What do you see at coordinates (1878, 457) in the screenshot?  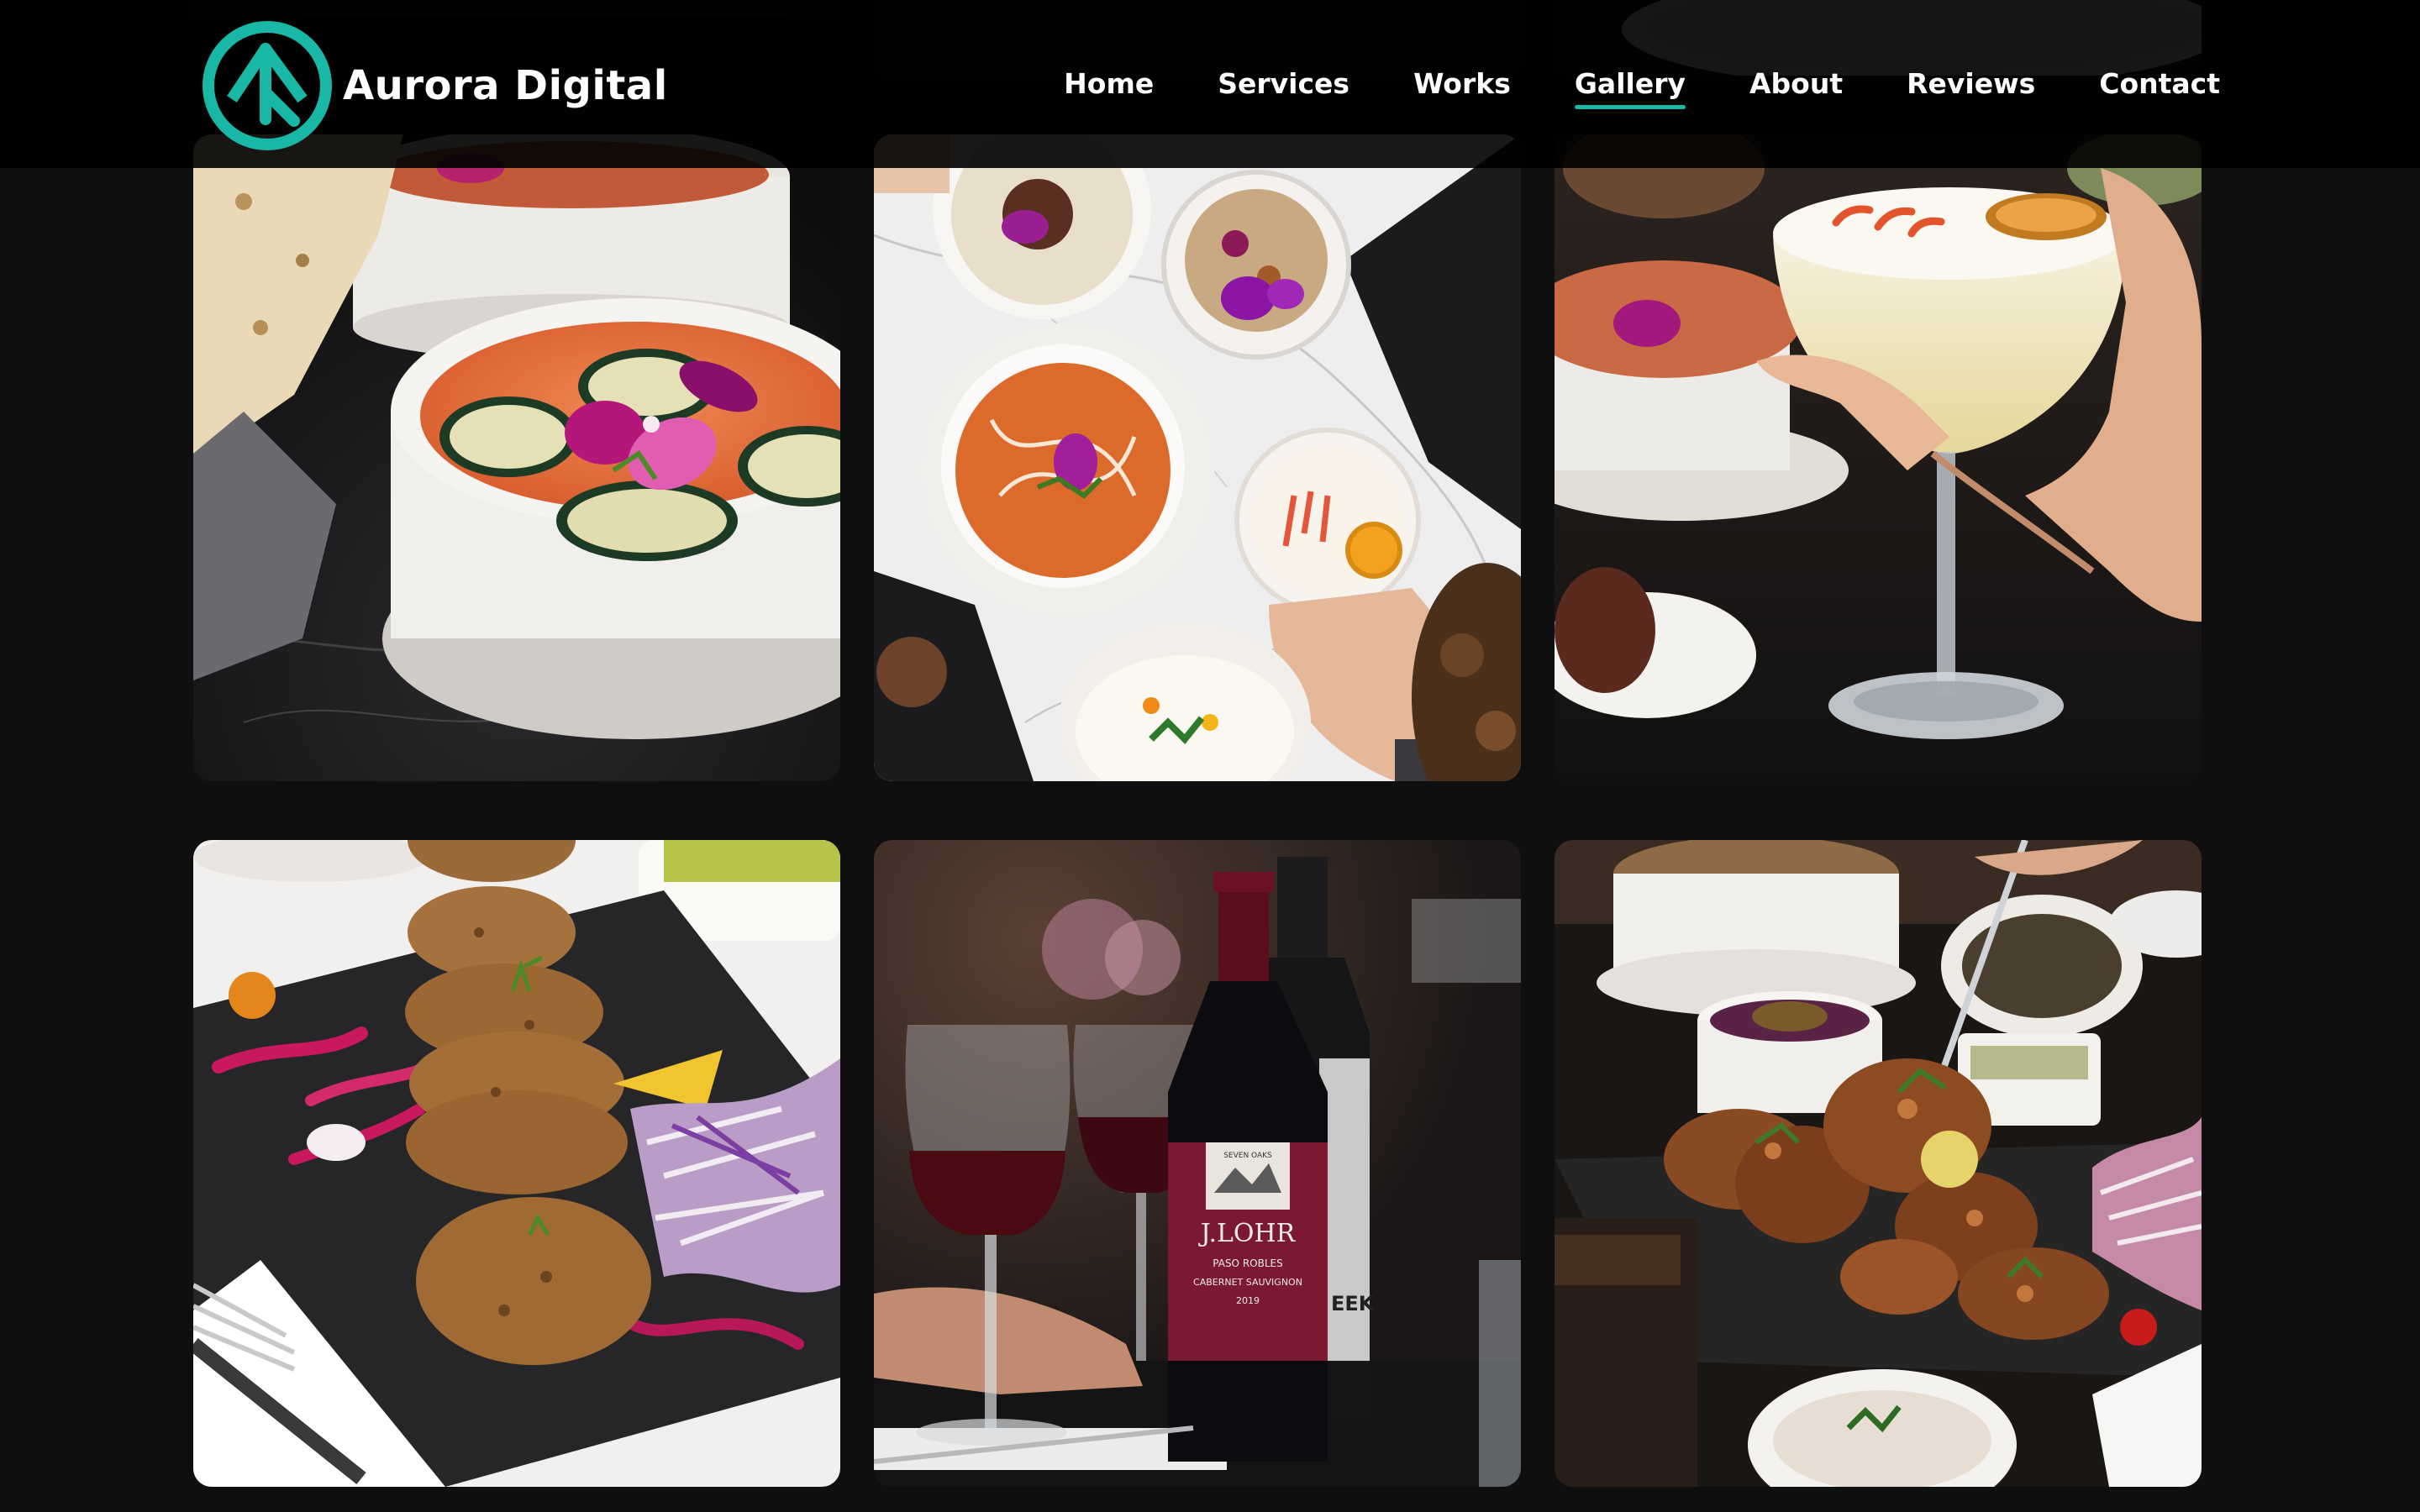 I see `gallery-photo-cocktail` at bounding box center [1878, 457].